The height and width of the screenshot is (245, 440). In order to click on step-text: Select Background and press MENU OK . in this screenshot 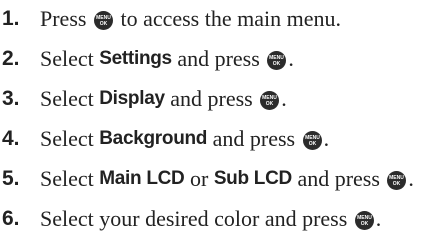, I will do `click(184, 139)`.